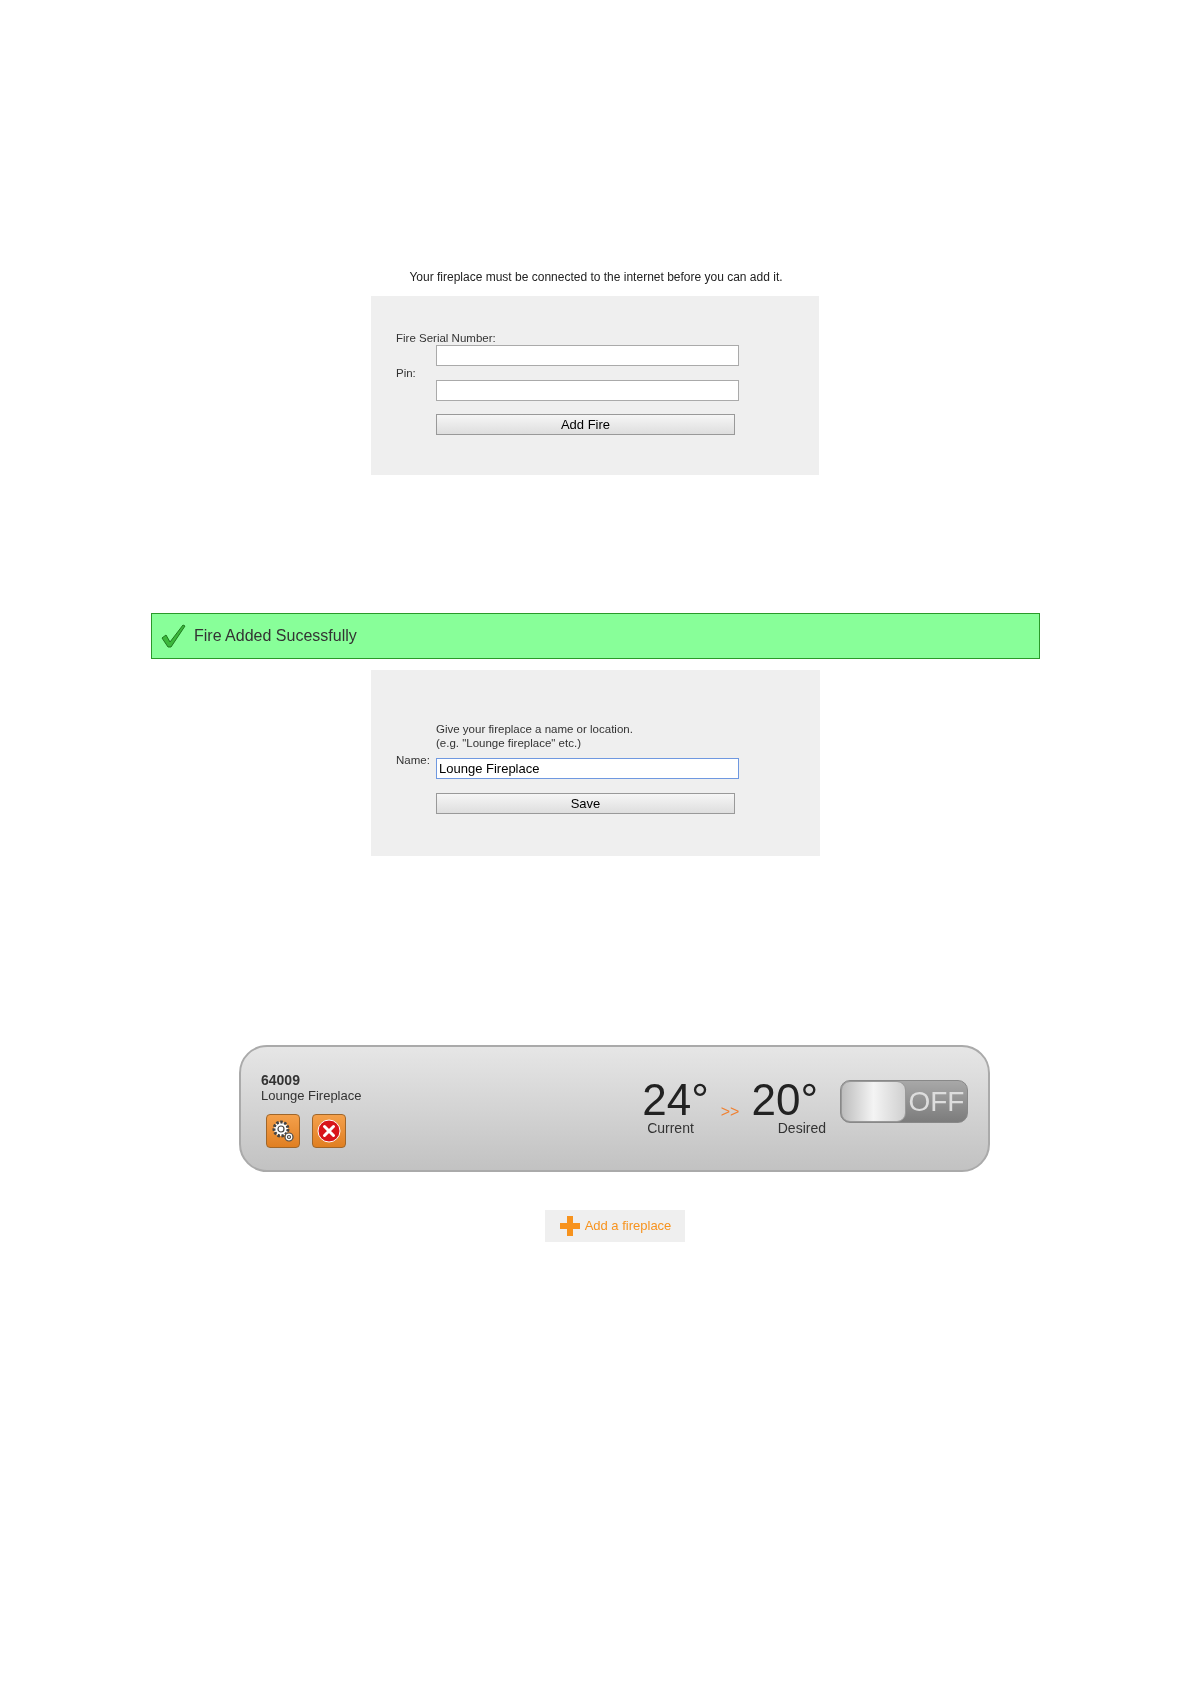 The height and width of the screenshot is (1685, 1192). Describe the element at coordinates (670, 1128) in the screenshot. I see `current-label: Current` at that location.